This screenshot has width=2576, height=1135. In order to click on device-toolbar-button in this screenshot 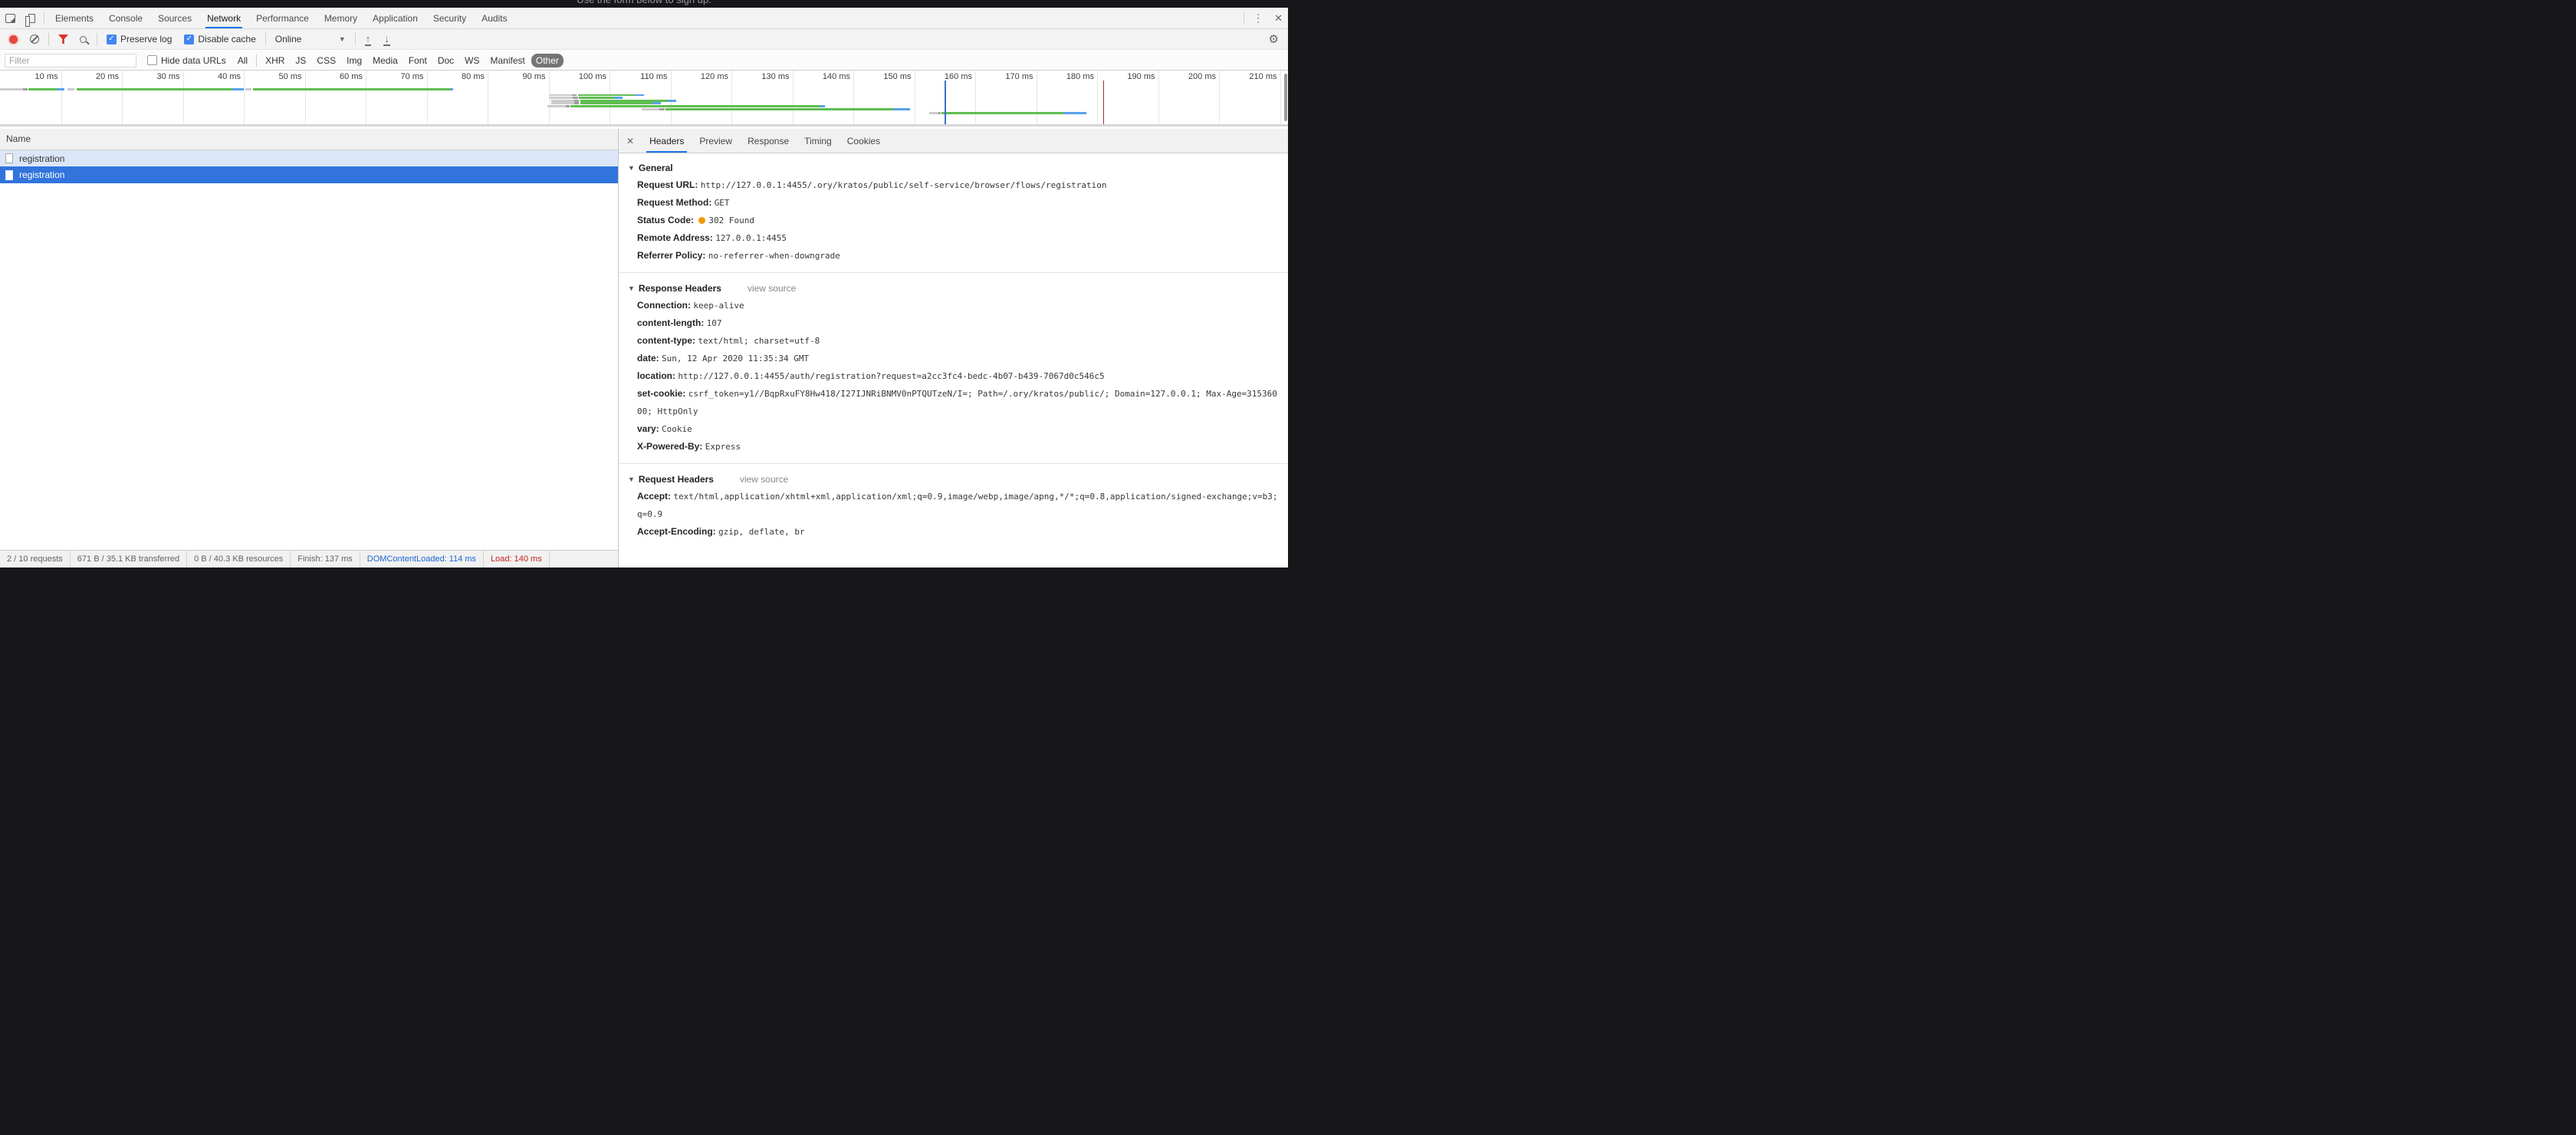, I will do `click(31, 18)`.